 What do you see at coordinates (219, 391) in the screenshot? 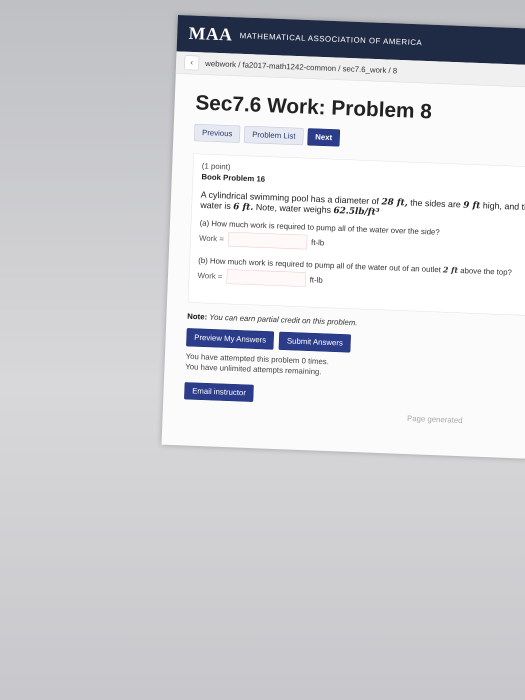
I see `email-instructor-button: Email instructor` at bounding box center [219, 391].